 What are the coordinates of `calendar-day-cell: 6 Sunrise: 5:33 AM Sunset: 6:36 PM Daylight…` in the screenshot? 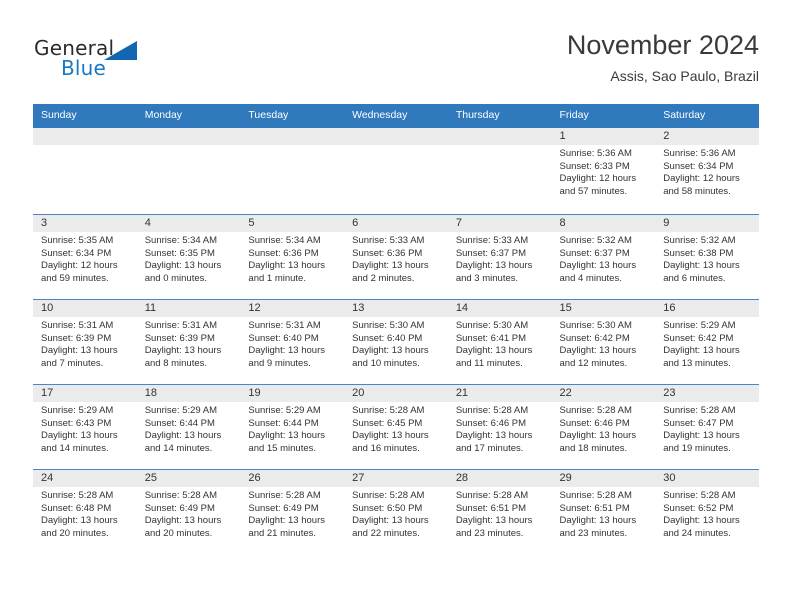 It's located at (396, 257).